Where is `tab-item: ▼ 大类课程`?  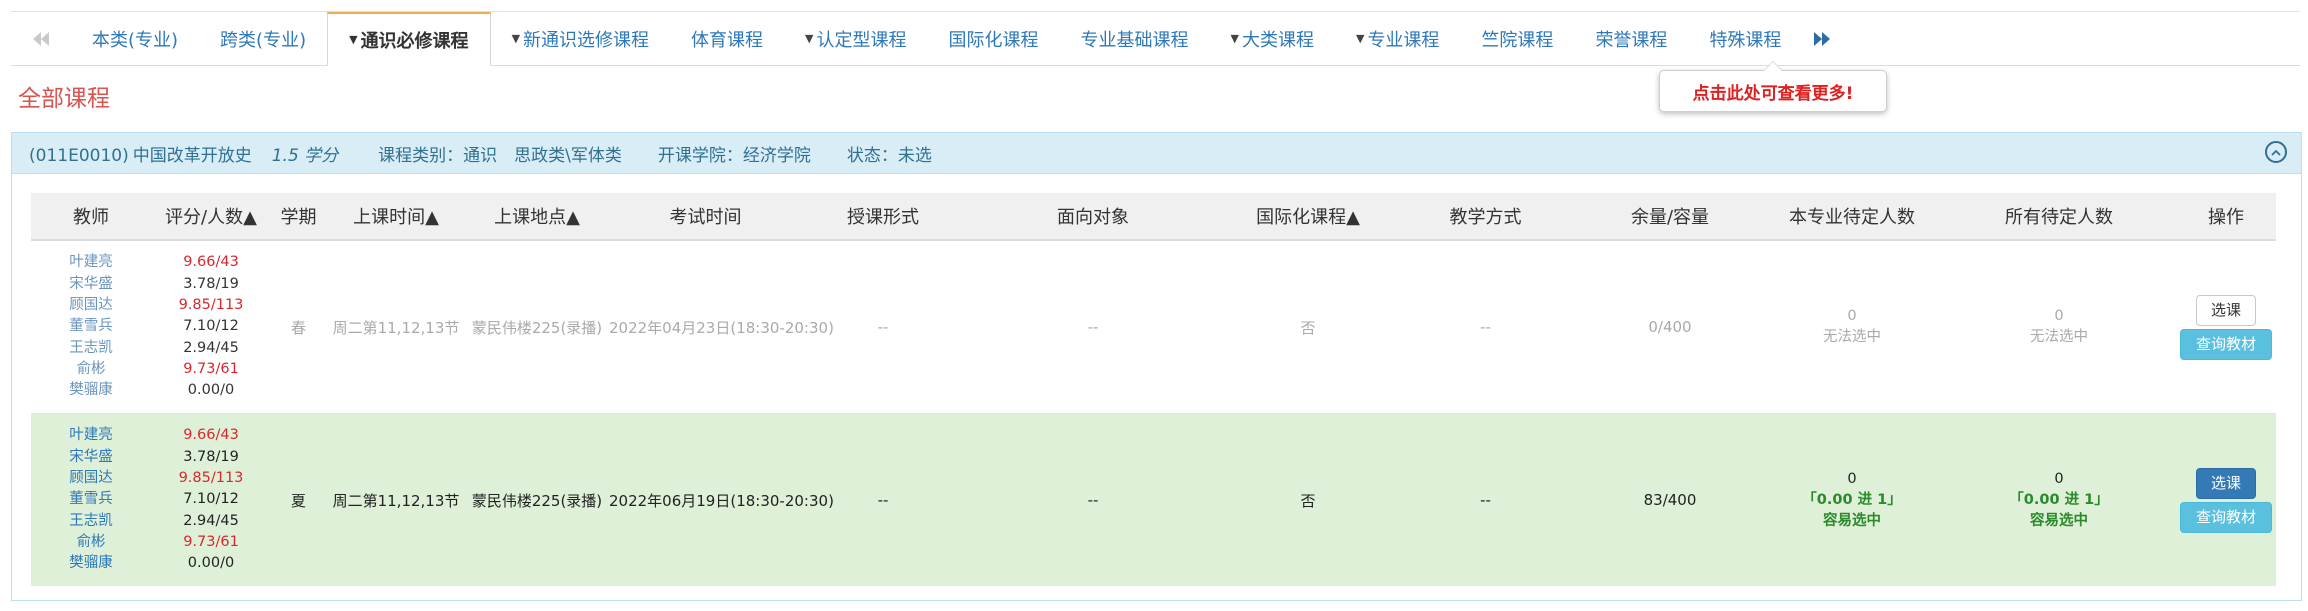
tab-item: ▼ 大类课程 is located at coordinates (1272, 38).